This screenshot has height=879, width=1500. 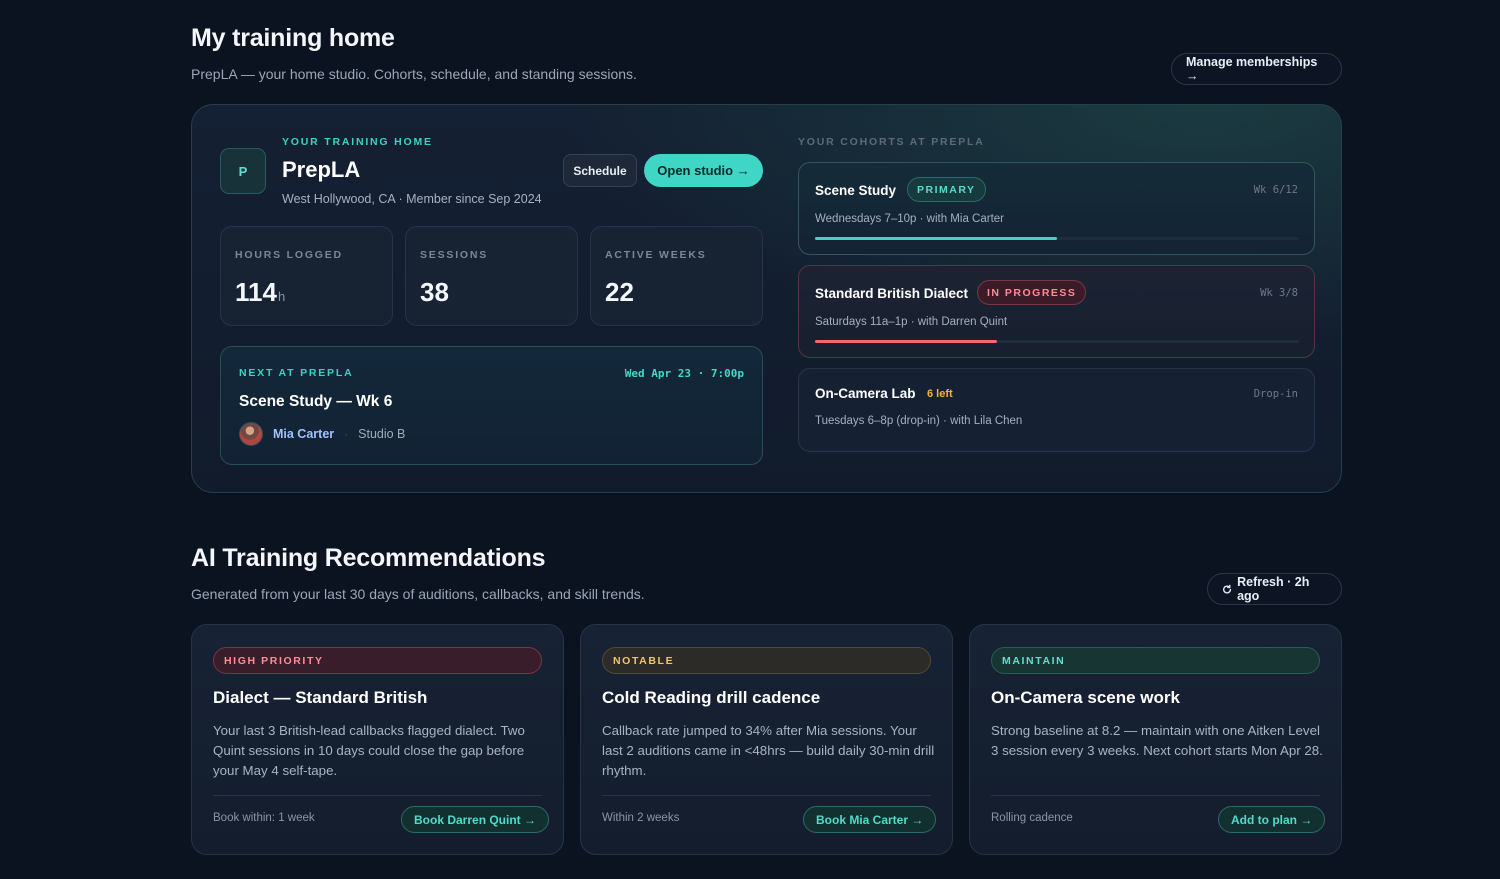 I want to click on cohort-name: Scene Study, so click(x=856, y=190).